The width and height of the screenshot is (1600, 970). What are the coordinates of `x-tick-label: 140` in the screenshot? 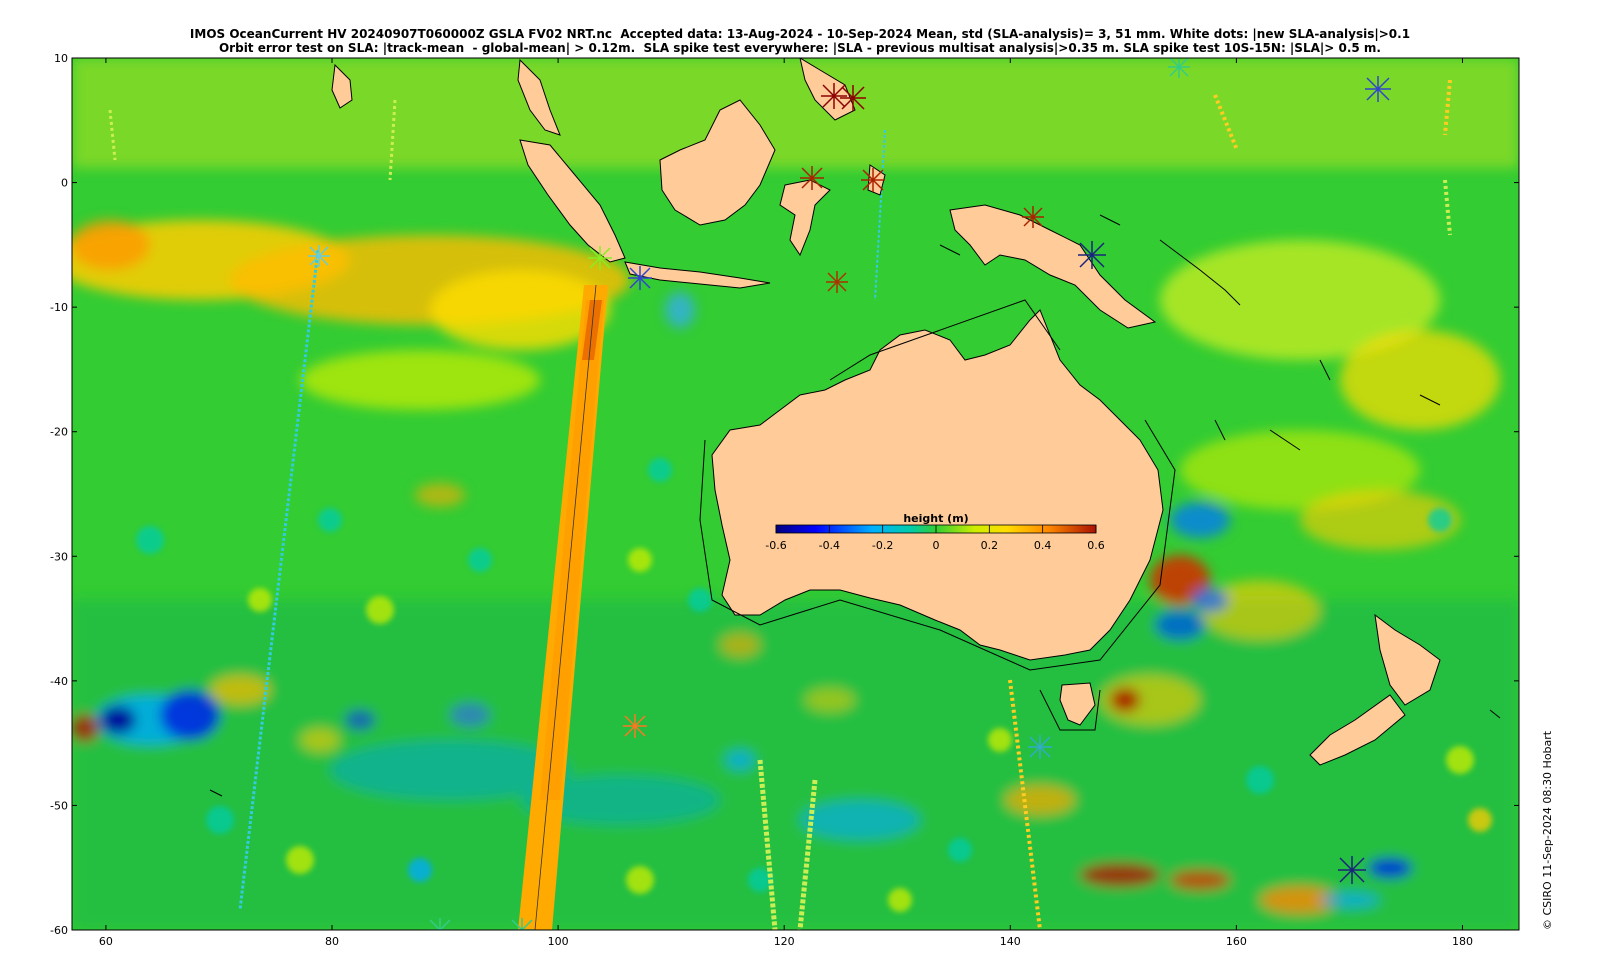 It's located at (1010, 941).